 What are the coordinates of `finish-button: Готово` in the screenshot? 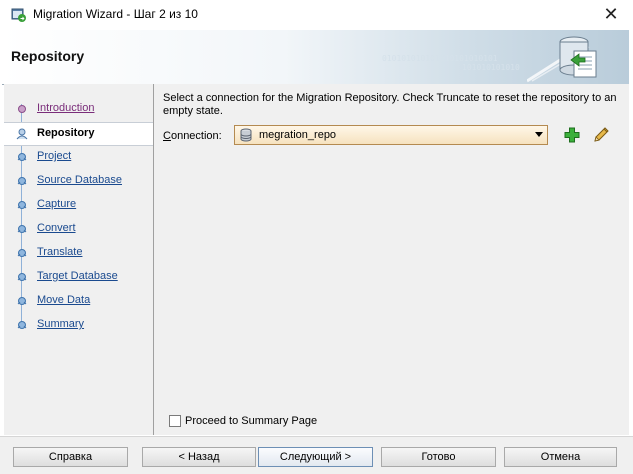 It's located at (438, 457).